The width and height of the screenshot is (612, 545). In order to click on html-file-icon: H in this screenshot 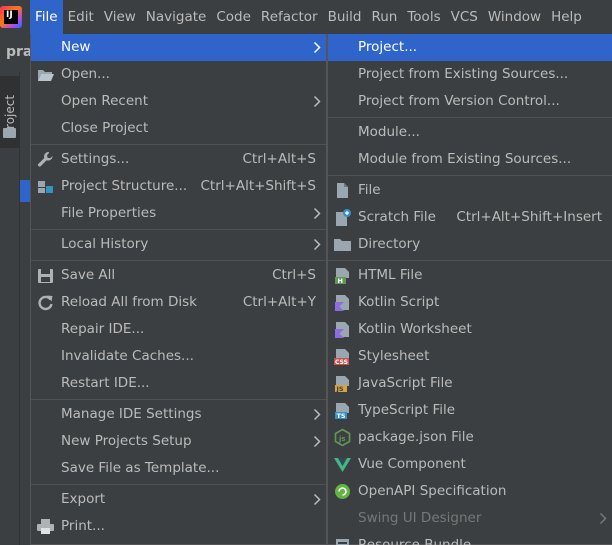, I will do `click(342, 276)`.